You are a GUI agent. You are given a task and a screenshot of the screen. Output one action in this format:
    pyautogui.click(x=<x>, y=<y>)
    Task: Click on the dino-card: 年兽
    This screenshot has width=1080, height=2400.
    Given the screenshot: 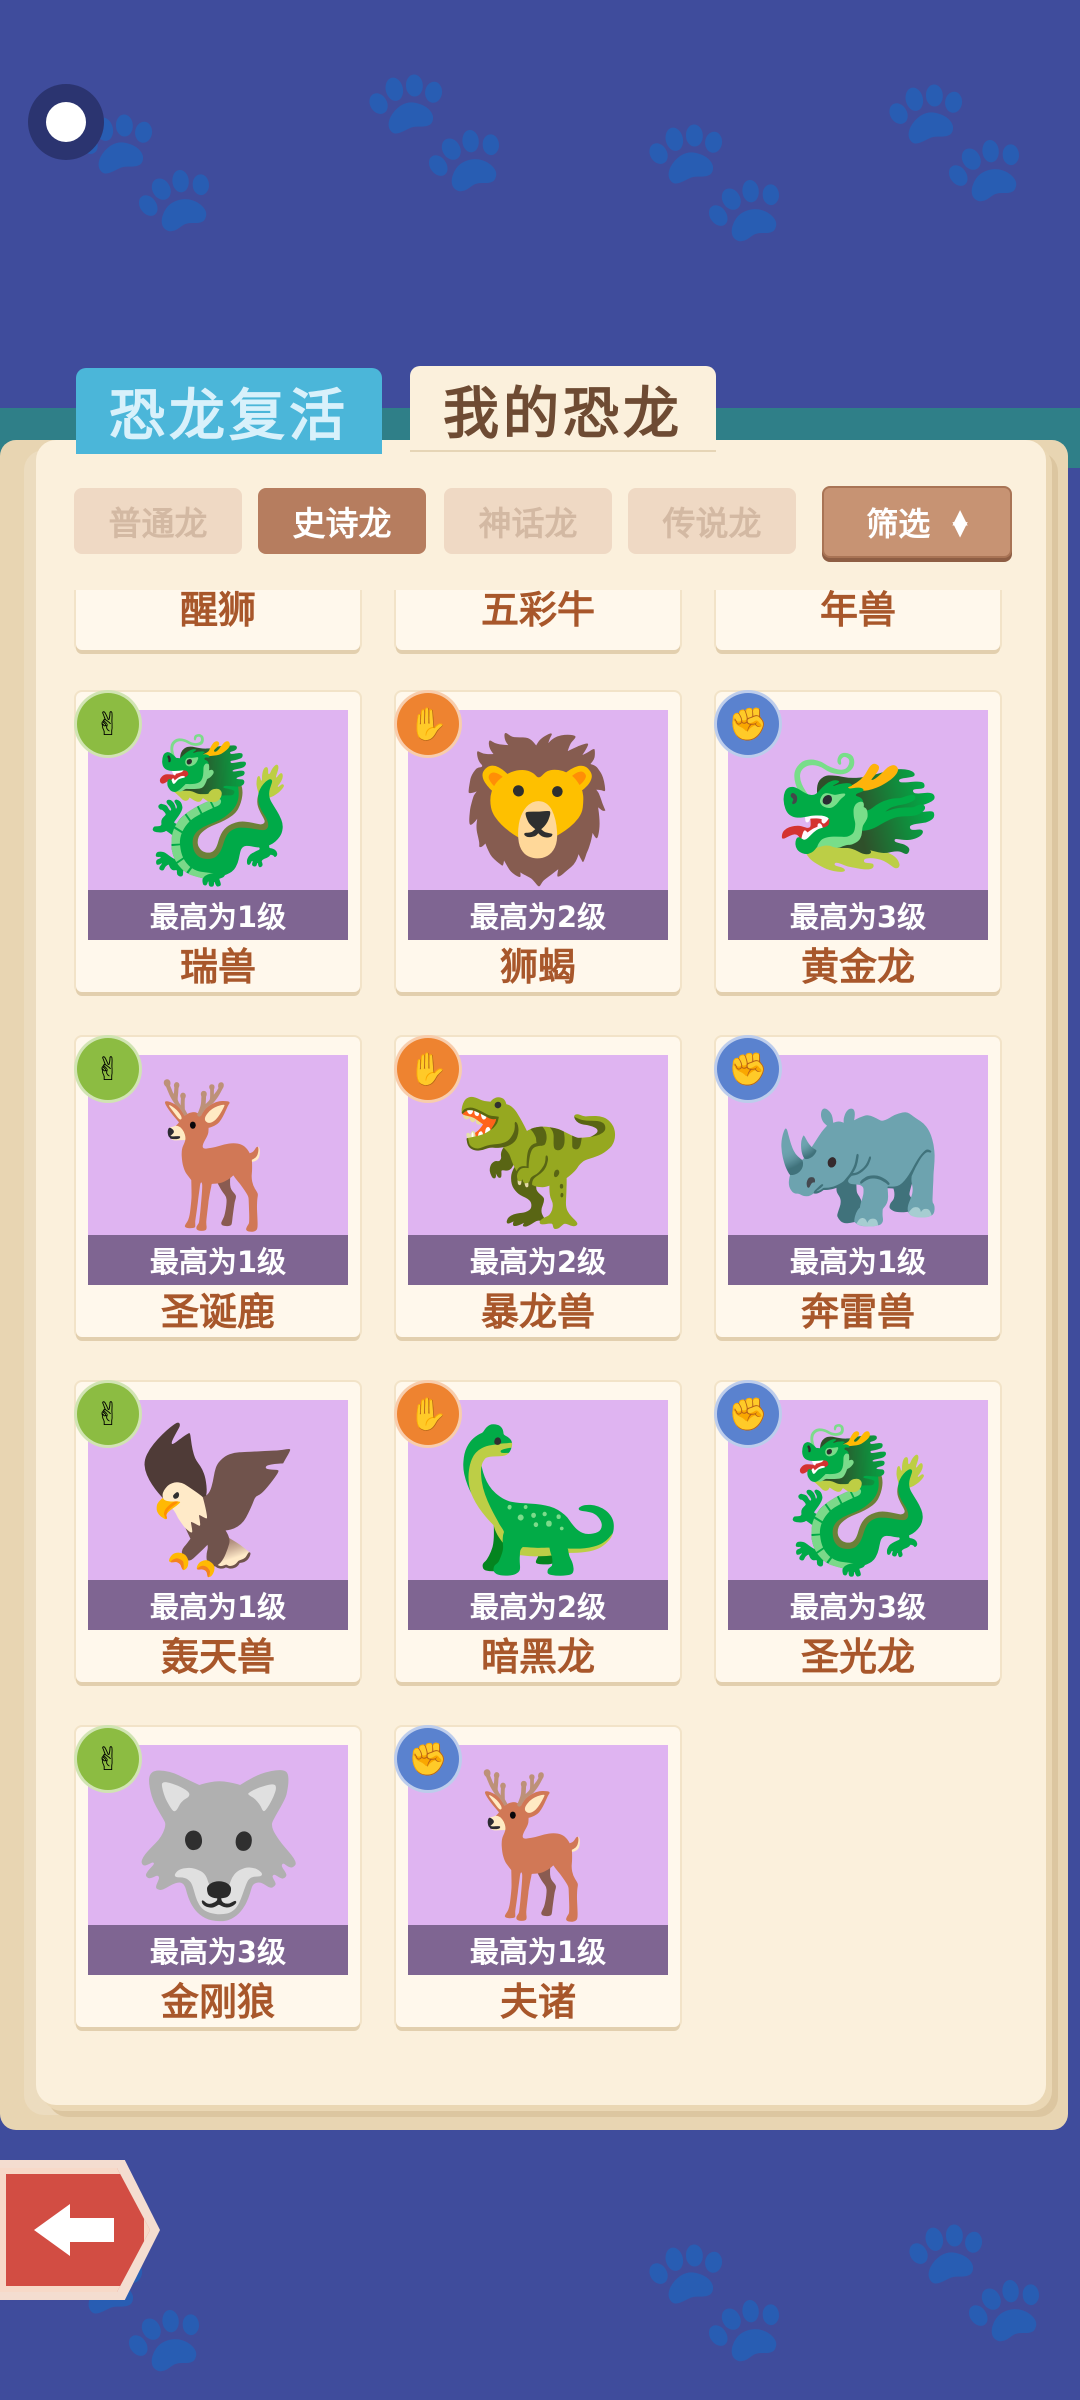 What is the action you would take?
    pyautogui.click(x=858, y=620)
    